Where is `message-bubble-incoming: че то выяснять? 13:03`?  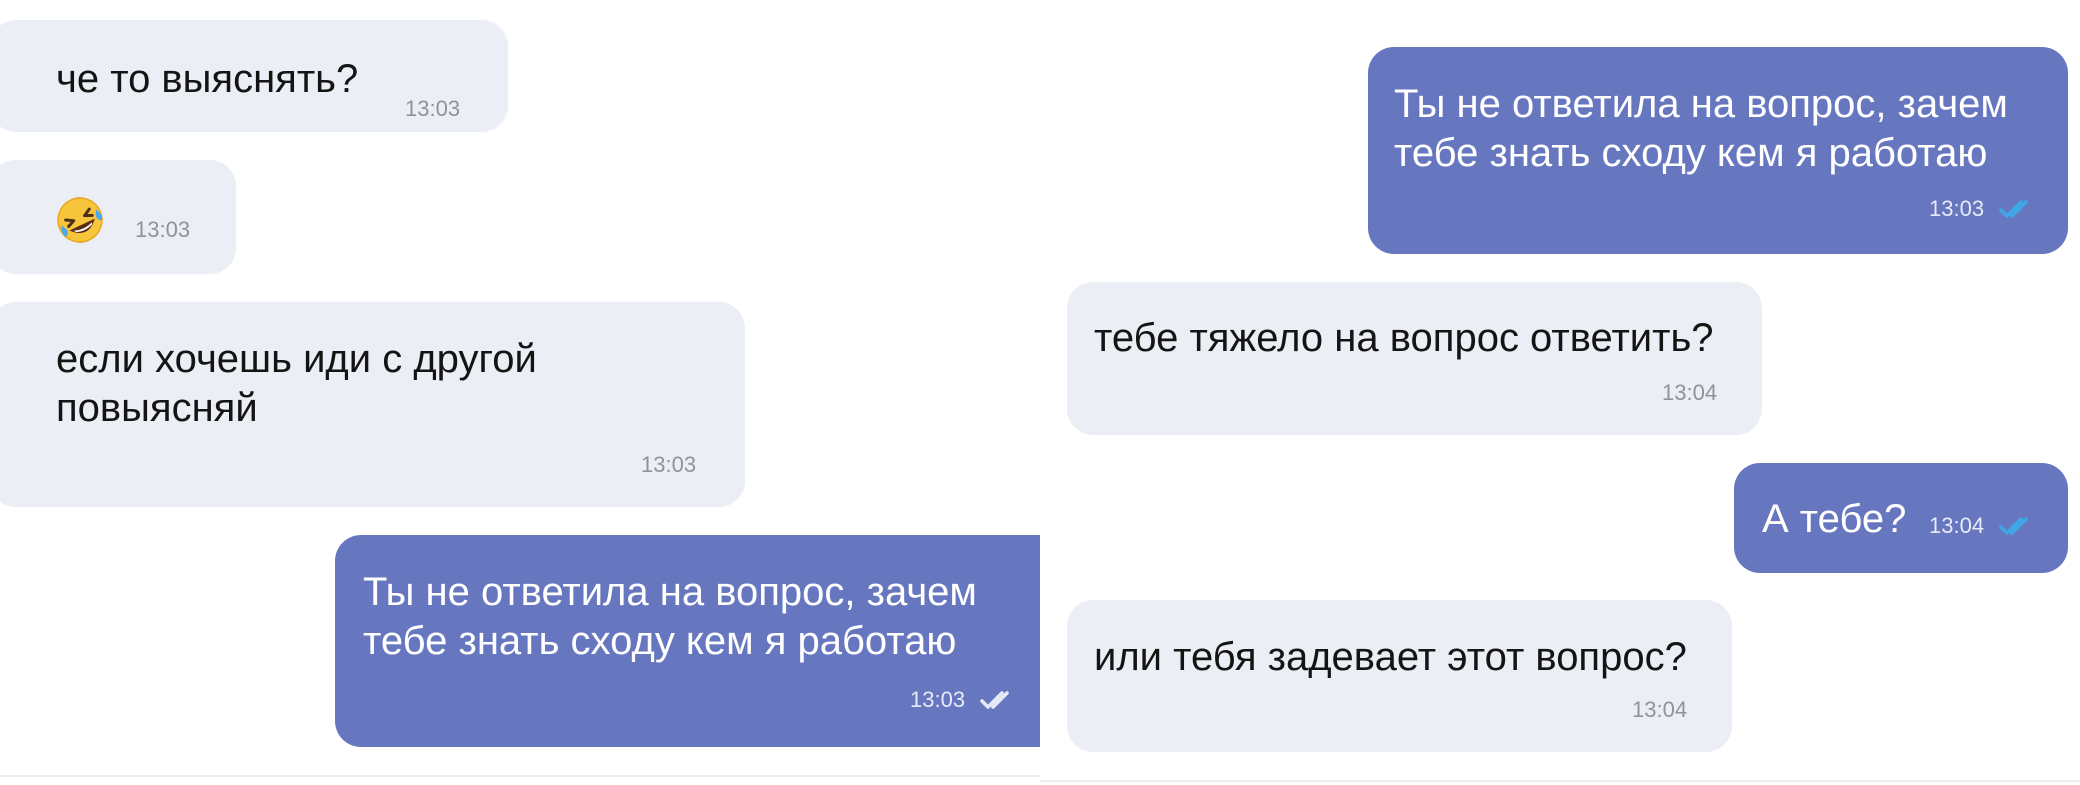
message-bubble-incoming: че то выяснять? 13:03 is located at coordinates (254, 76).